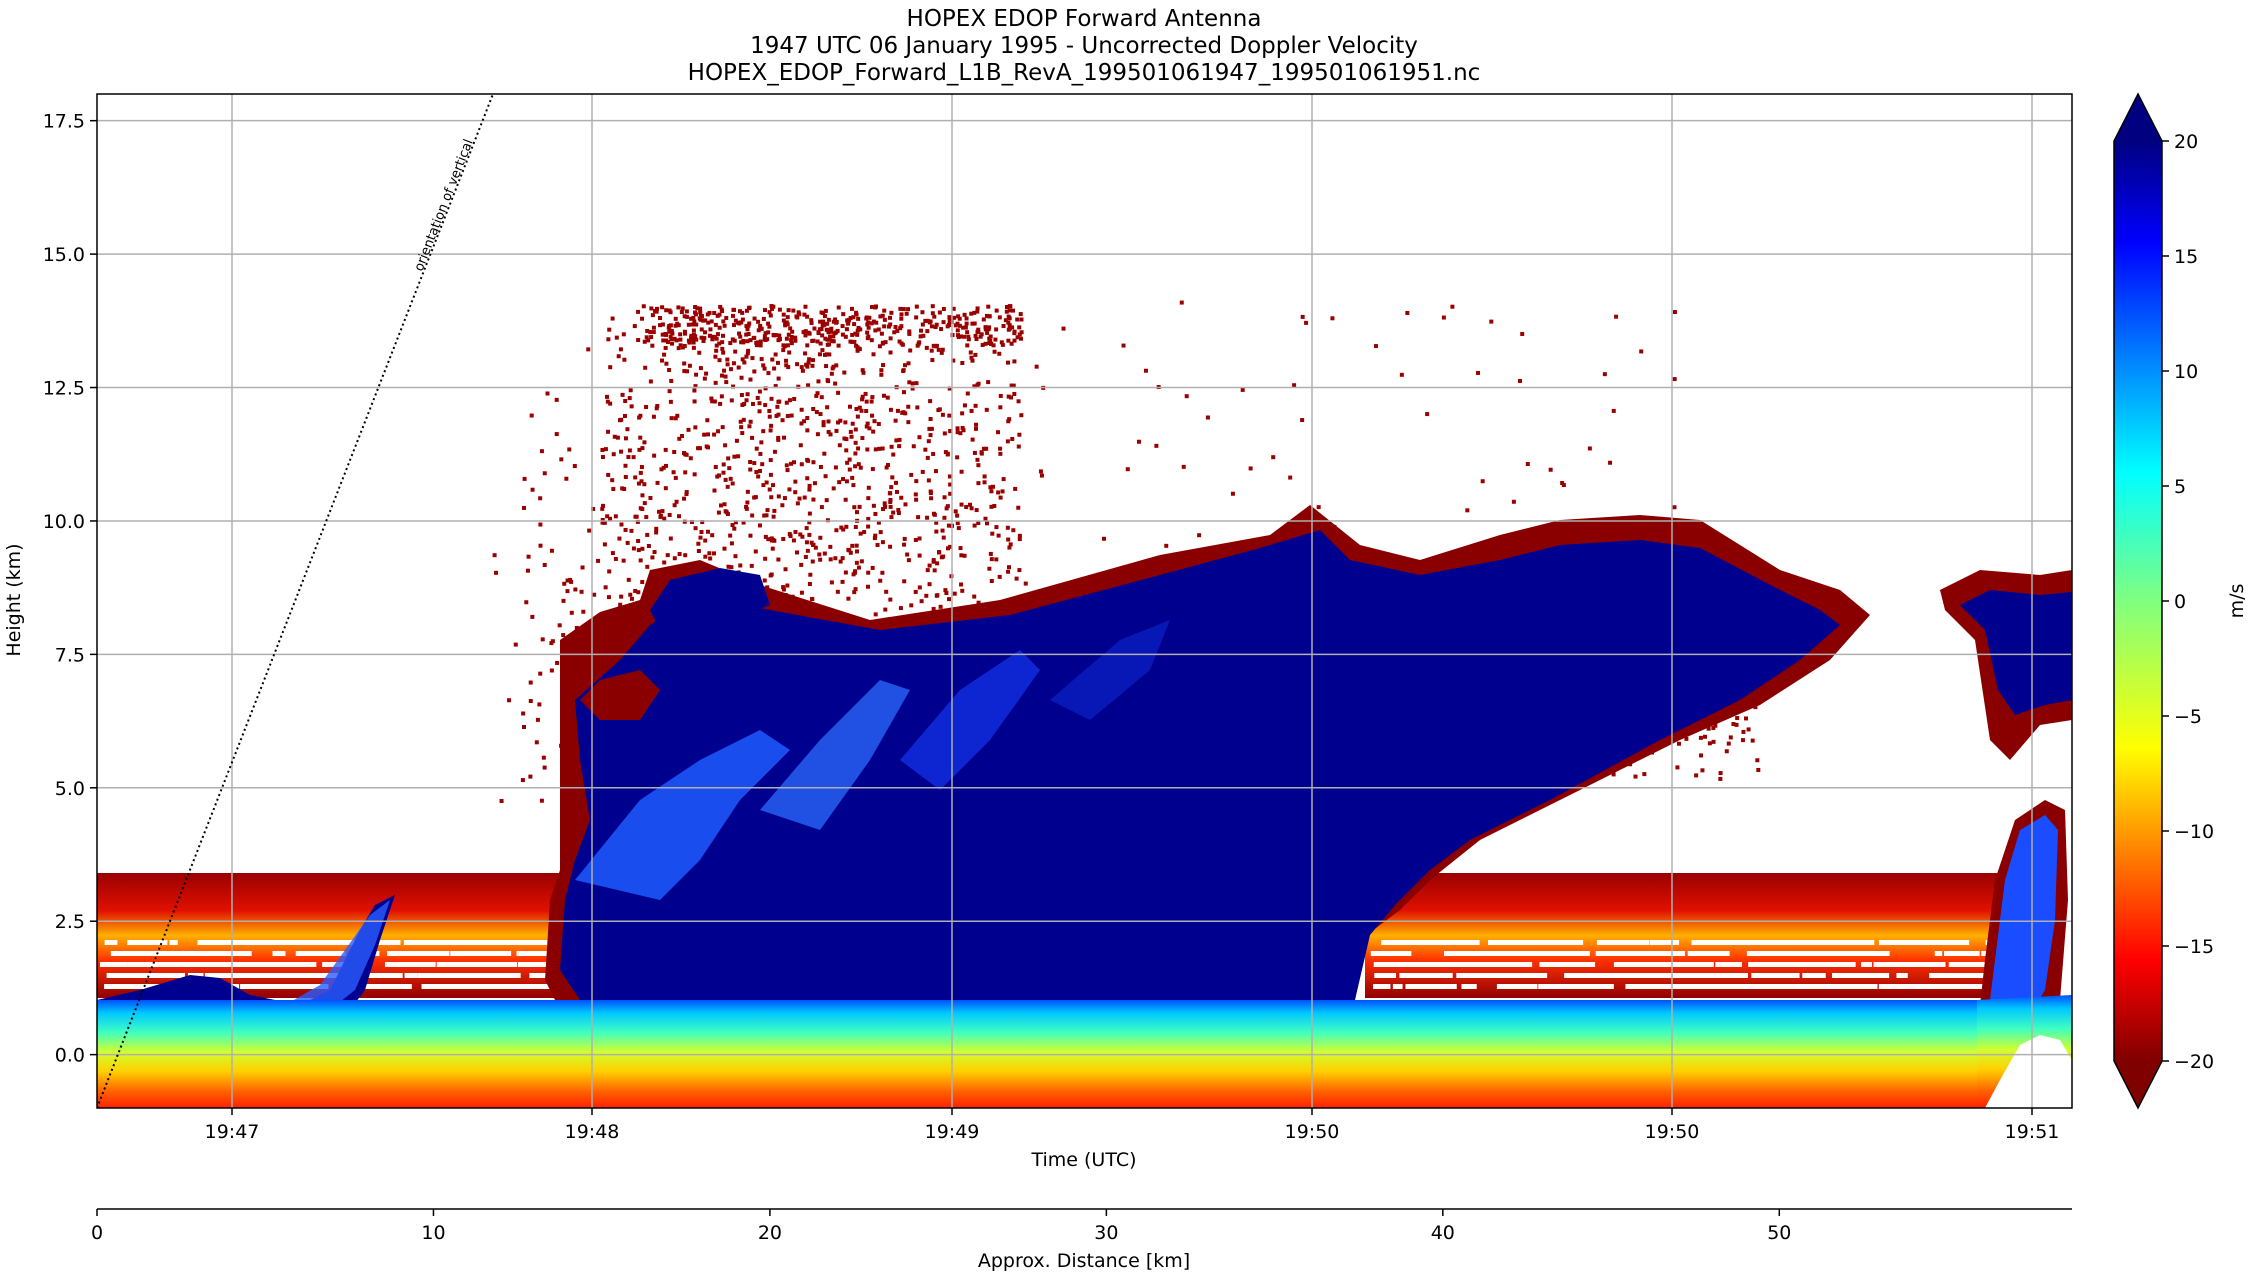  What do you see at coordinates (2180, 487) in the screenshot?
I see `colorbar-tick-label: 5` at bounding box center [2180, 487].